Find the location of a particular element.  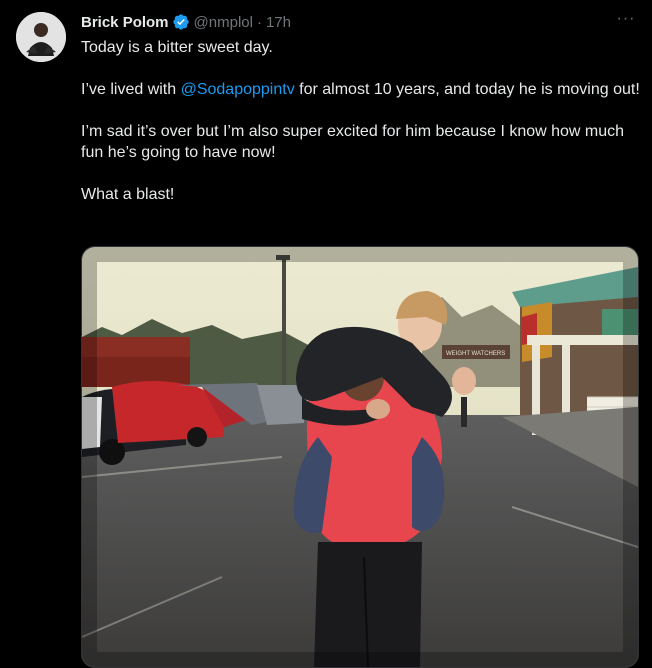

tweet-line-1: Today is a bitter sweet day. is located at coordinates (177, 47).